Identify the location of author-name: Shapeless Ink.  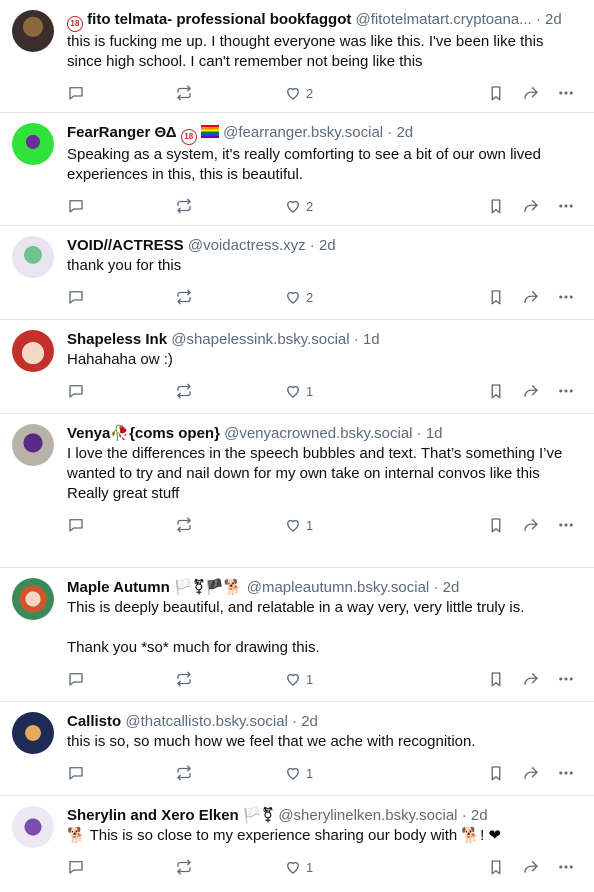
(117, 339).